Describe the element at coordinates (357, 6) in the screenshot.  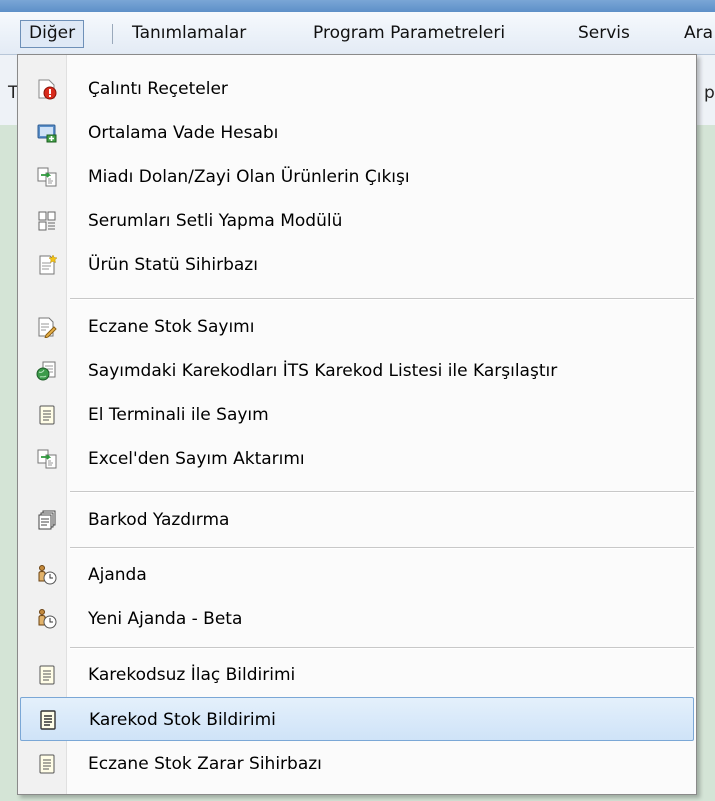
I see `window-title-strip` at that location.